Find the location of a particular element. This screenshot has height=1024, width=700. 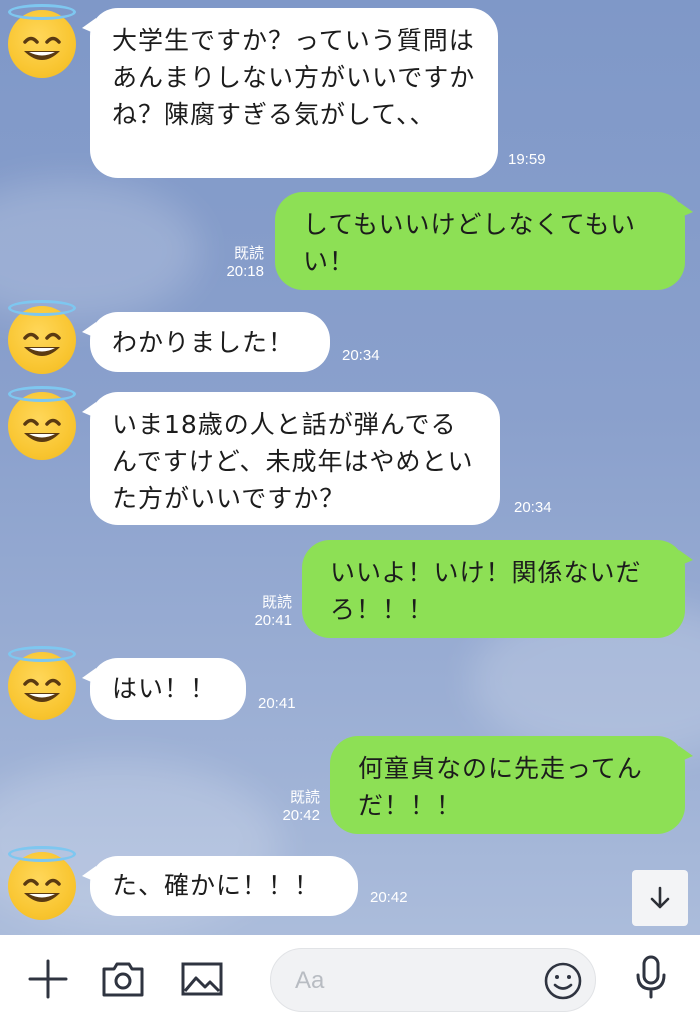

message-bubble-outgoing: 何童貞なのに先走ってんだ！！！ is located at coordinates (511, 785).